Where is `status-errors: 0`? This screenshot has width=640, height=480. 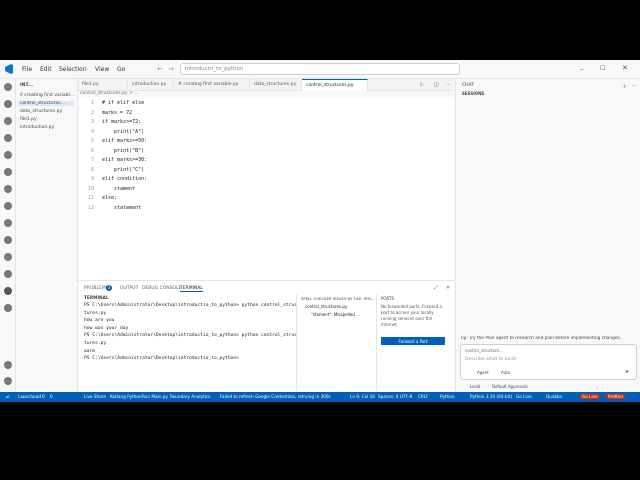
status-errors: 0 is located at coordinates (43, 396).